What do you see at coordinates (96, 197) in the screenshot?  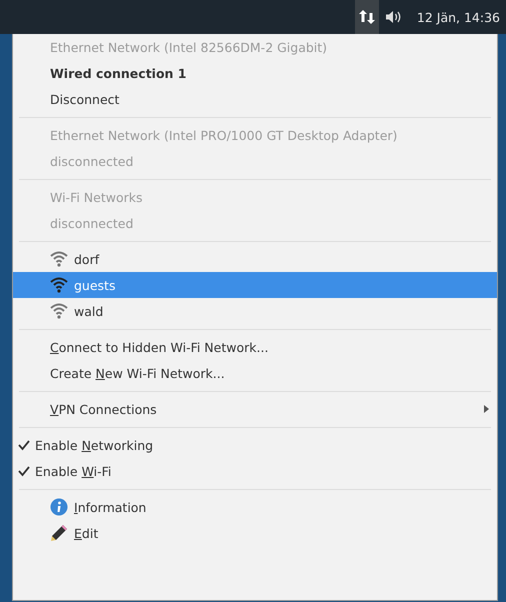 I see `section-label: Wi-Fi Networks` at bounding box center [96, 197].